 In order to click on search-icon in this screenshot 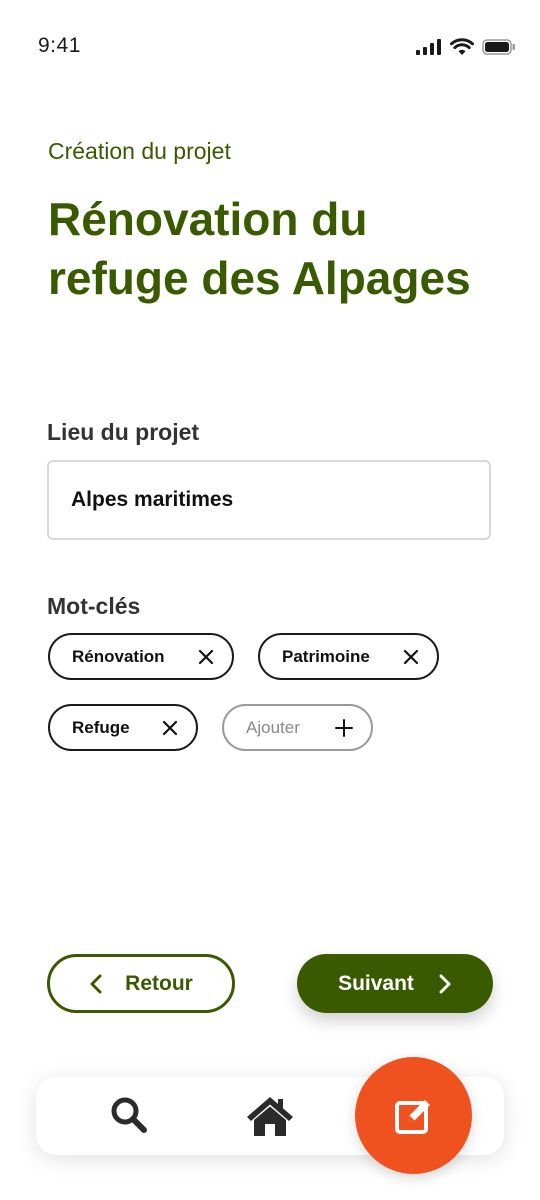, I will do `click(129, 1115)`.